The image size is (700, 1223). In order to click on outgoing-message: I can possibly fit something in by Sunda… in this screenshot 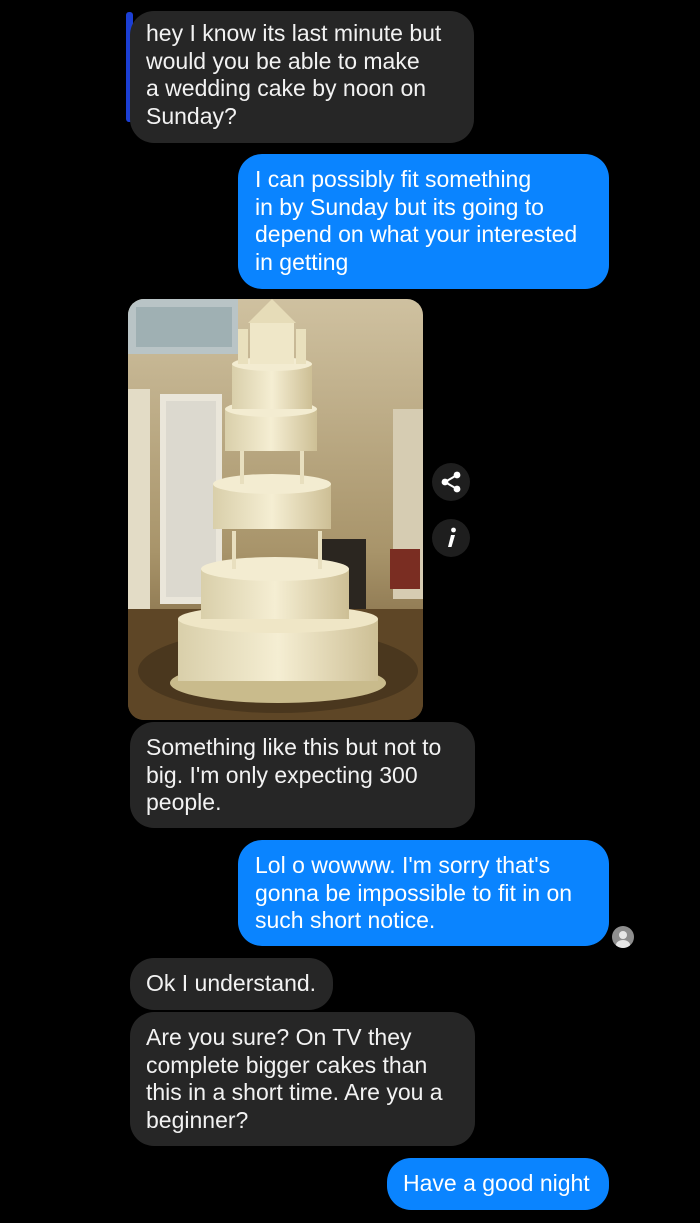, I will do `click(423, 221)`.